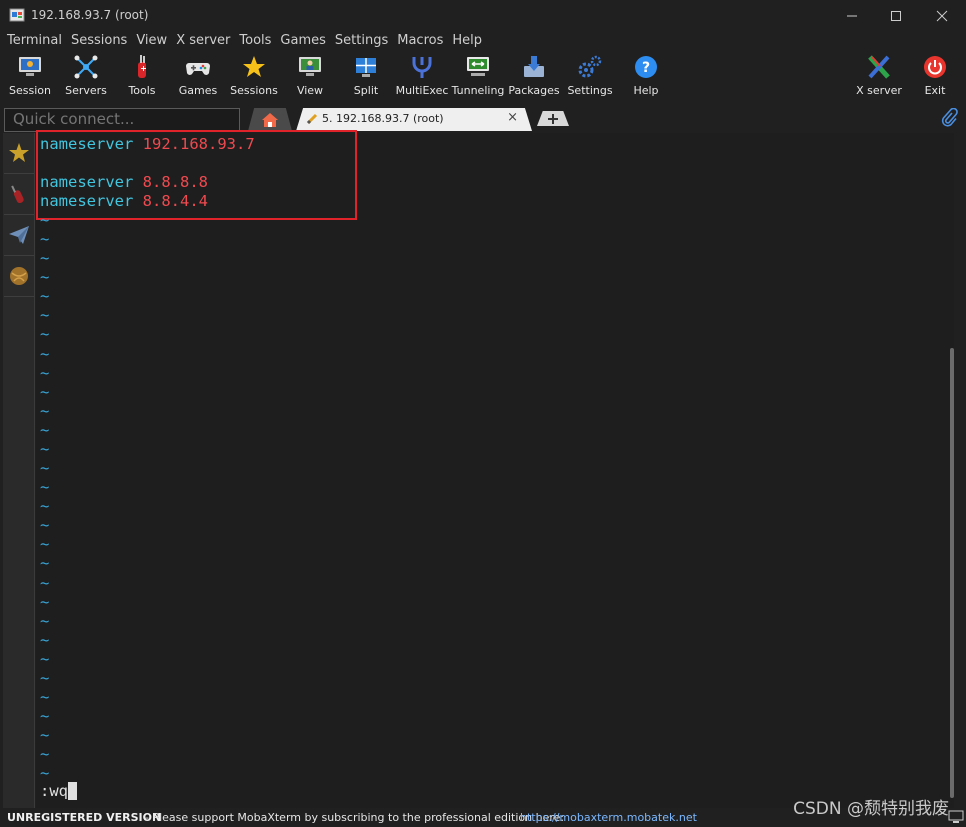 This screenshot has width=966, height=827. I want to click on title-bar: 192.168.93.7 (root), so click(483, 15).